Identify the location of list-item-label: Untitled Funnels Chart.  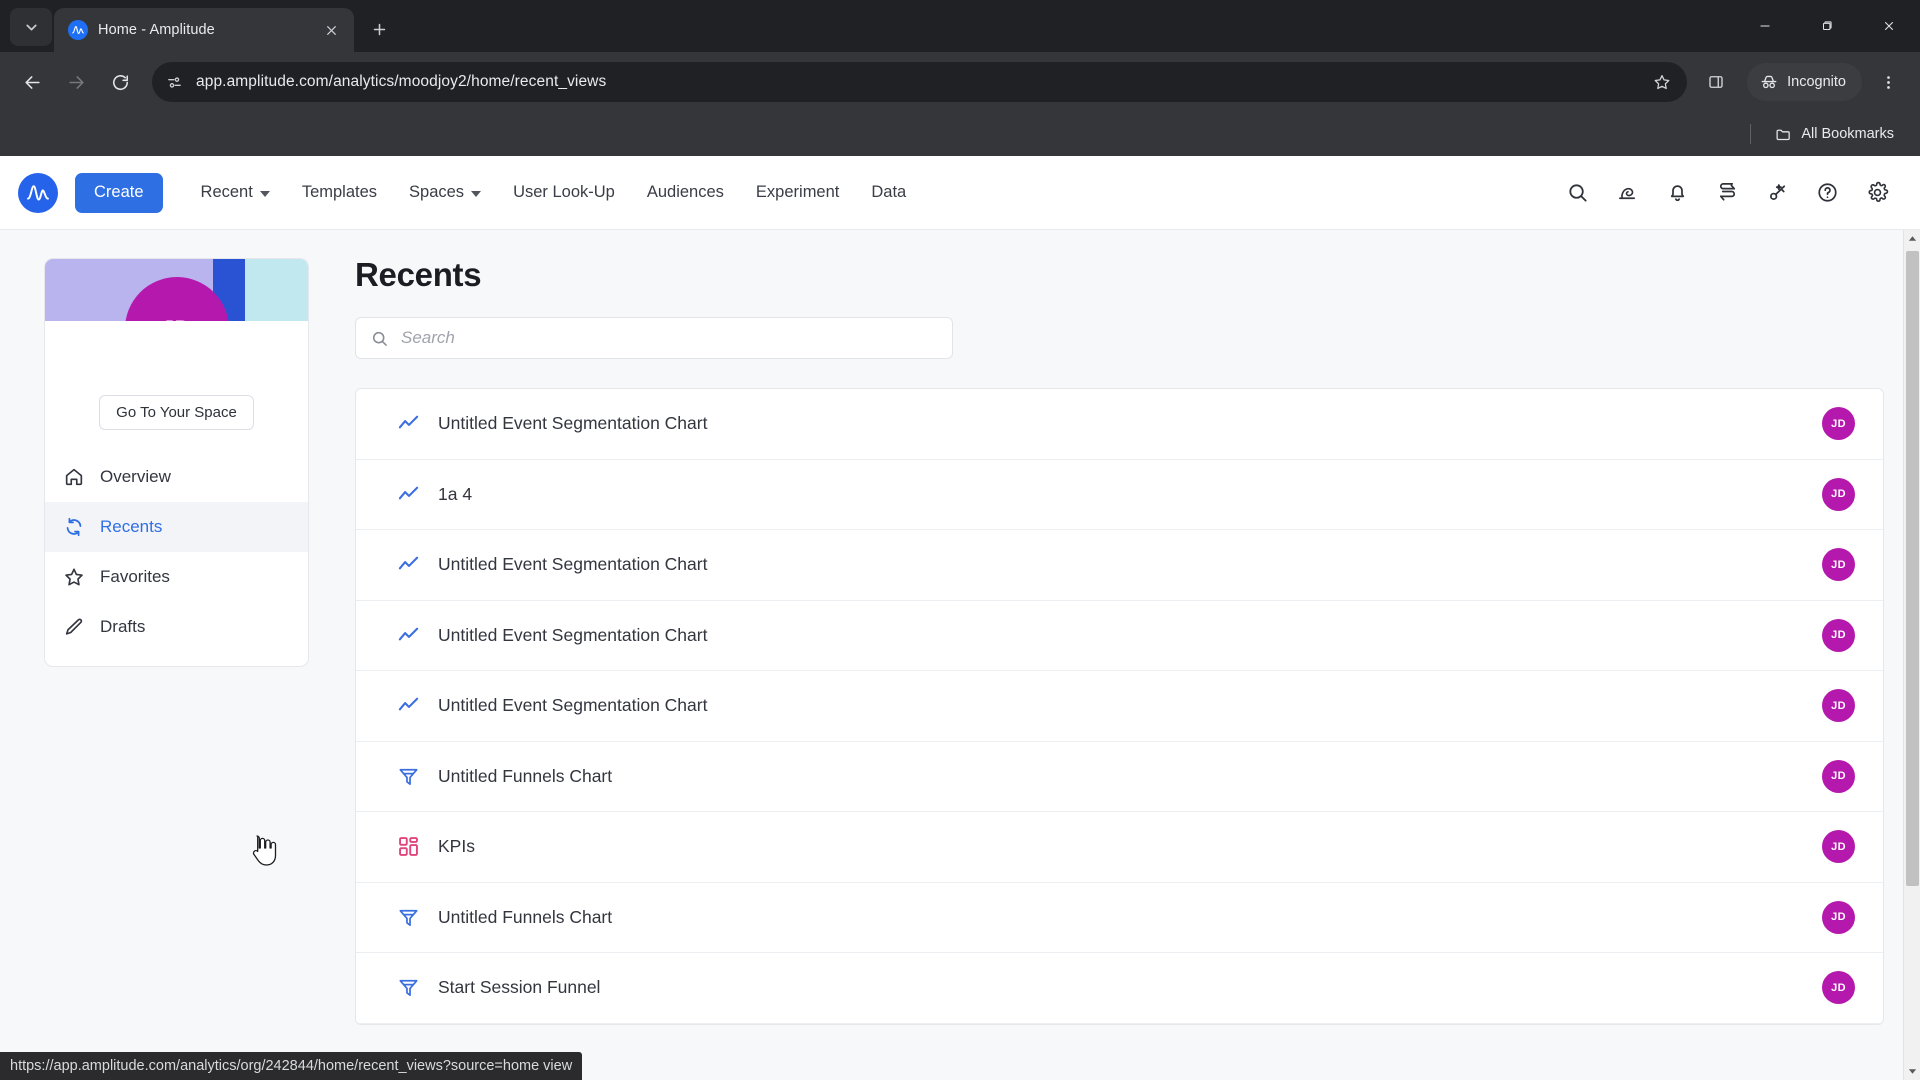
(525, 916).